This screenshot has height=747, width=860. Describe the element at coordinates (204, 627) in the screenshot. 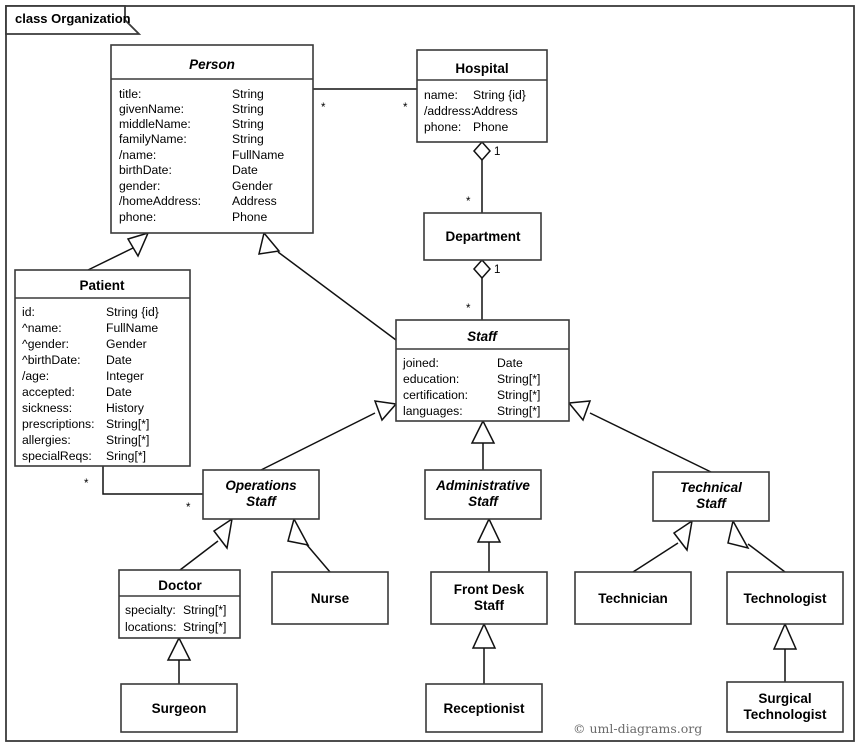

I see `doctor-attr-1-type: String[*]` at that location.